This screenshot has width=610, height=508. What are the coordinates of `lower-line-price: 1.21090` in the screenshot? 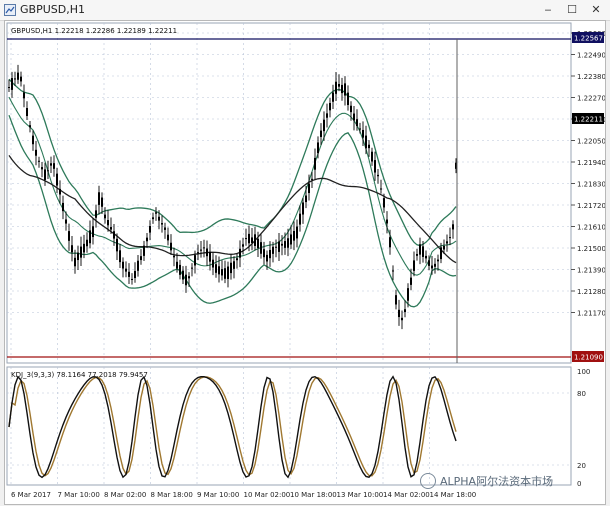 It's located at (588, 358).